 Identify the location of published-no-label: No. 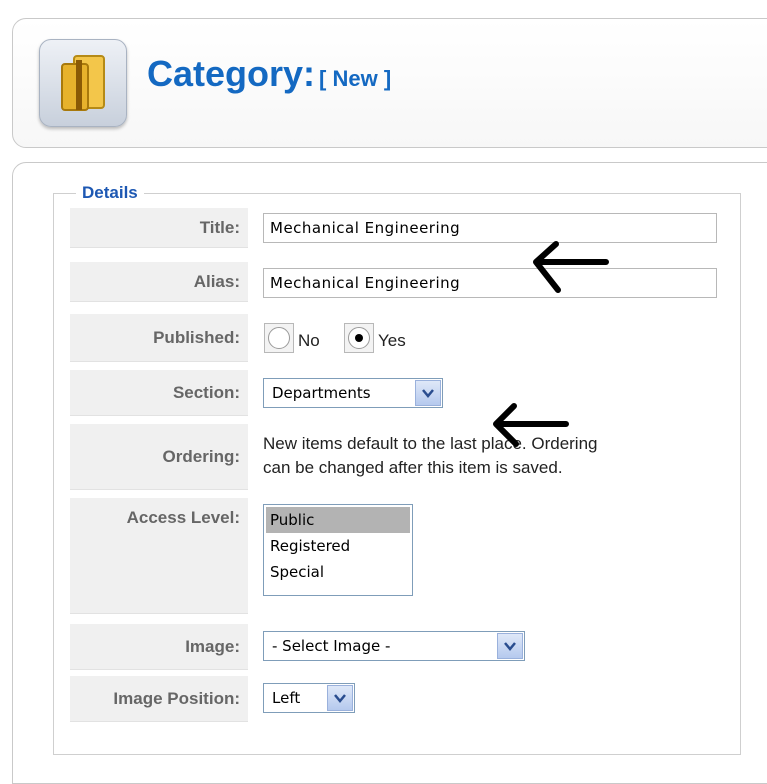
(309, 340).